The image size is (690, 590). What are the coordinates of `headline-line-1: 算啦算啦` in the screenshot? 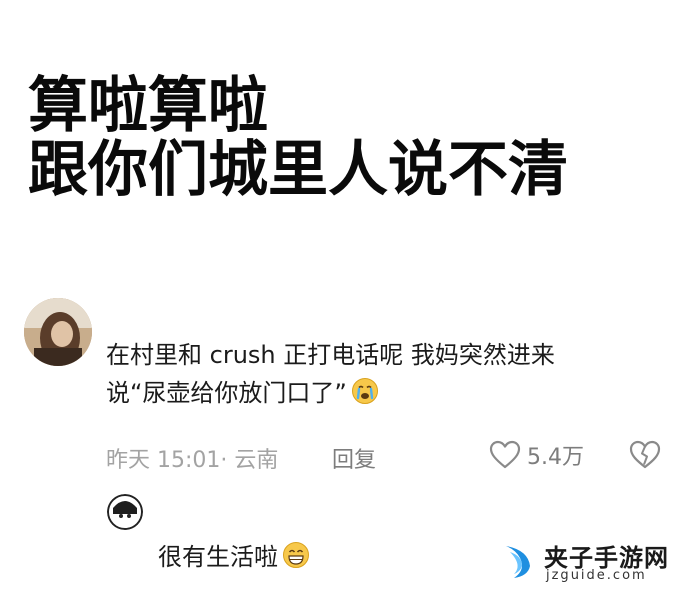 It's located at (148, 106).